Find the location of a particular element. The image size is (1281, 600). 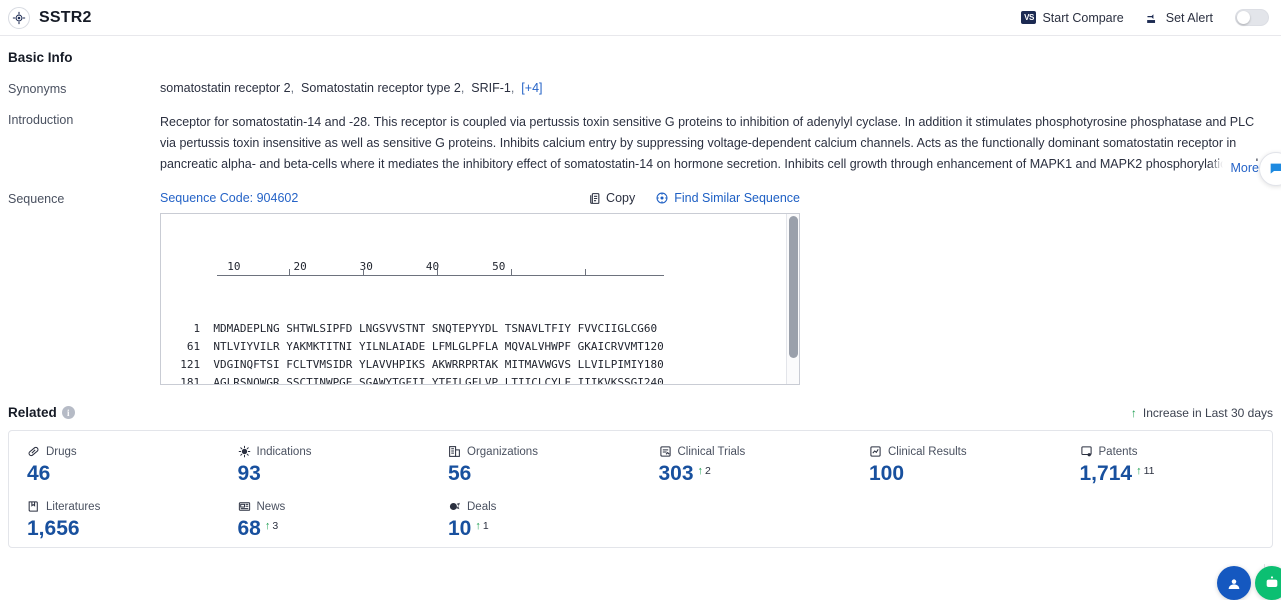

stat-delta-value: 11 is located at coordinates (1149, 471).